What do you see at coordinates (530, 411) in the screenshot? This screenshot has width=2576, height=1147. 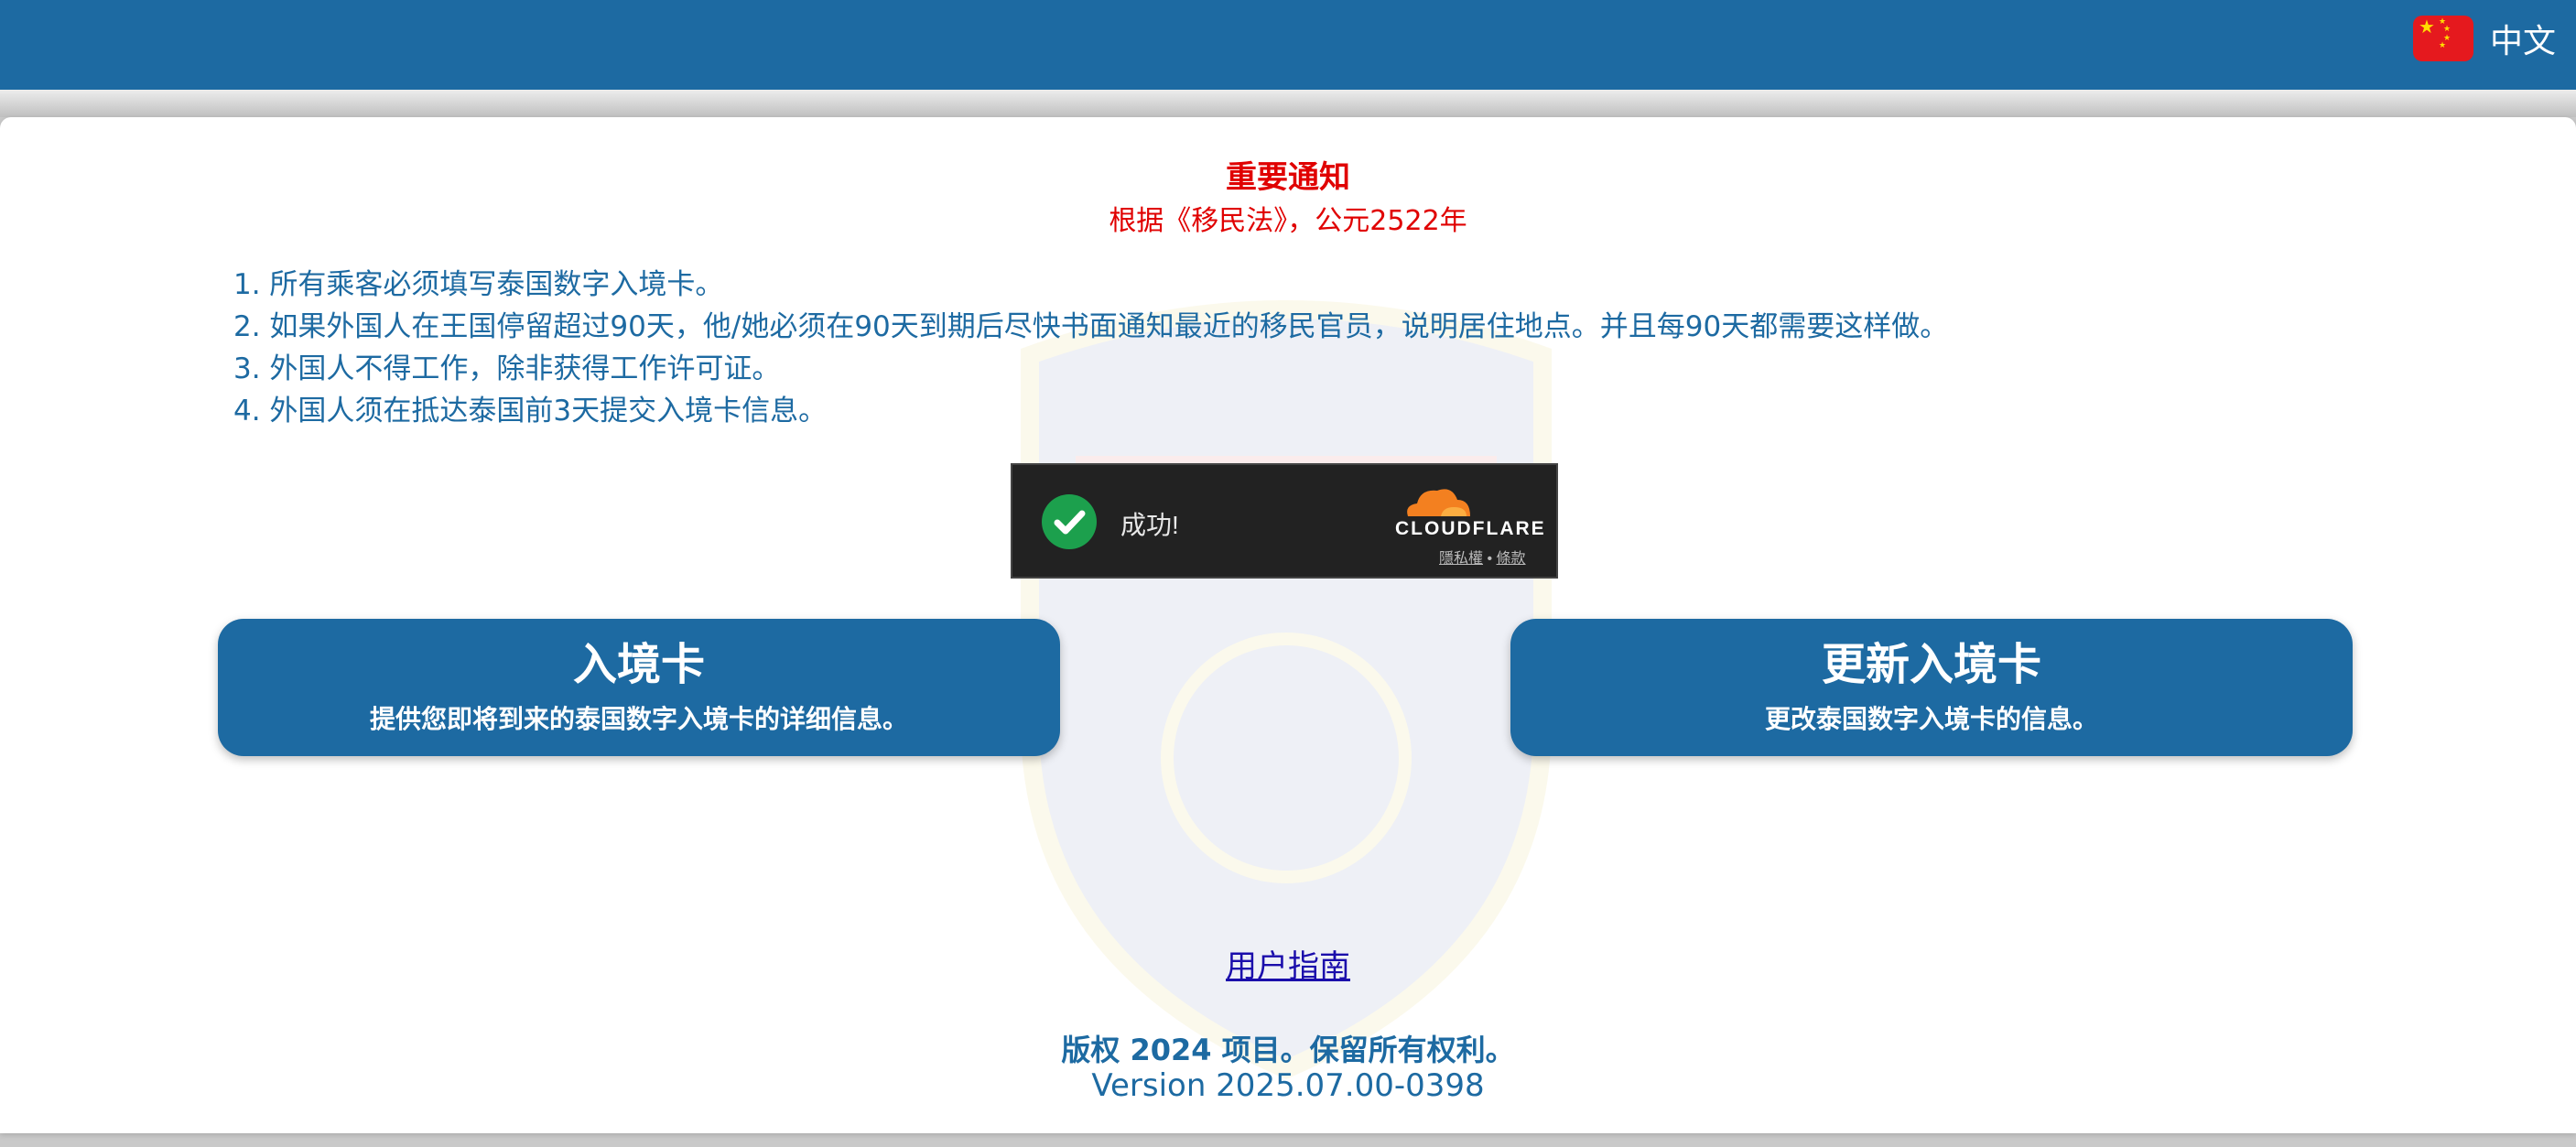 I see `rule-item: 4. 外国人须在抵达泰国前3天提交入境卡信息。` at bounding box center [530, 411].